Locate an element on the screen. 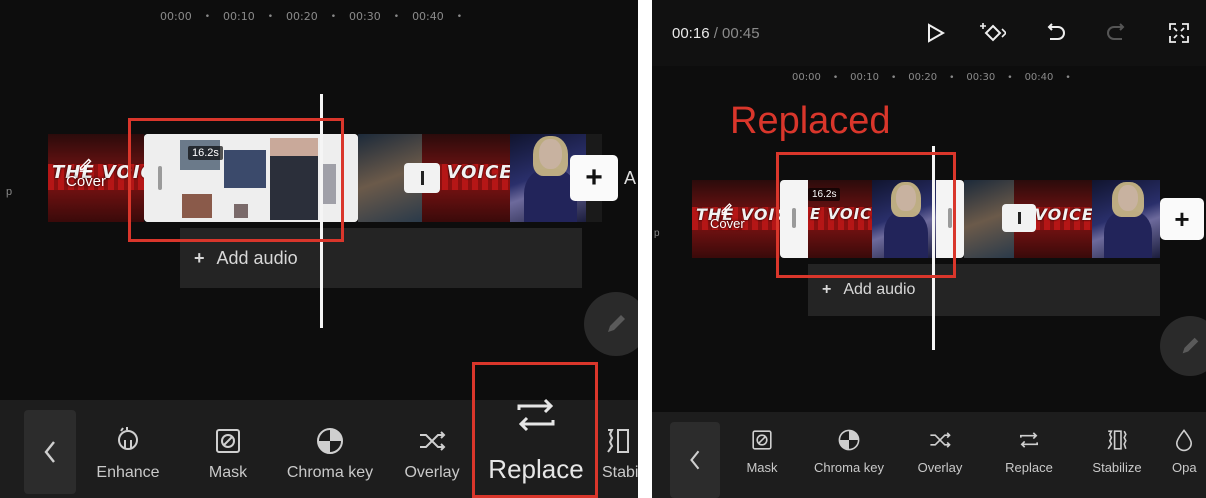 This screenshot has height=498, width=1206. play-icon is located at coordinates (937, 33).